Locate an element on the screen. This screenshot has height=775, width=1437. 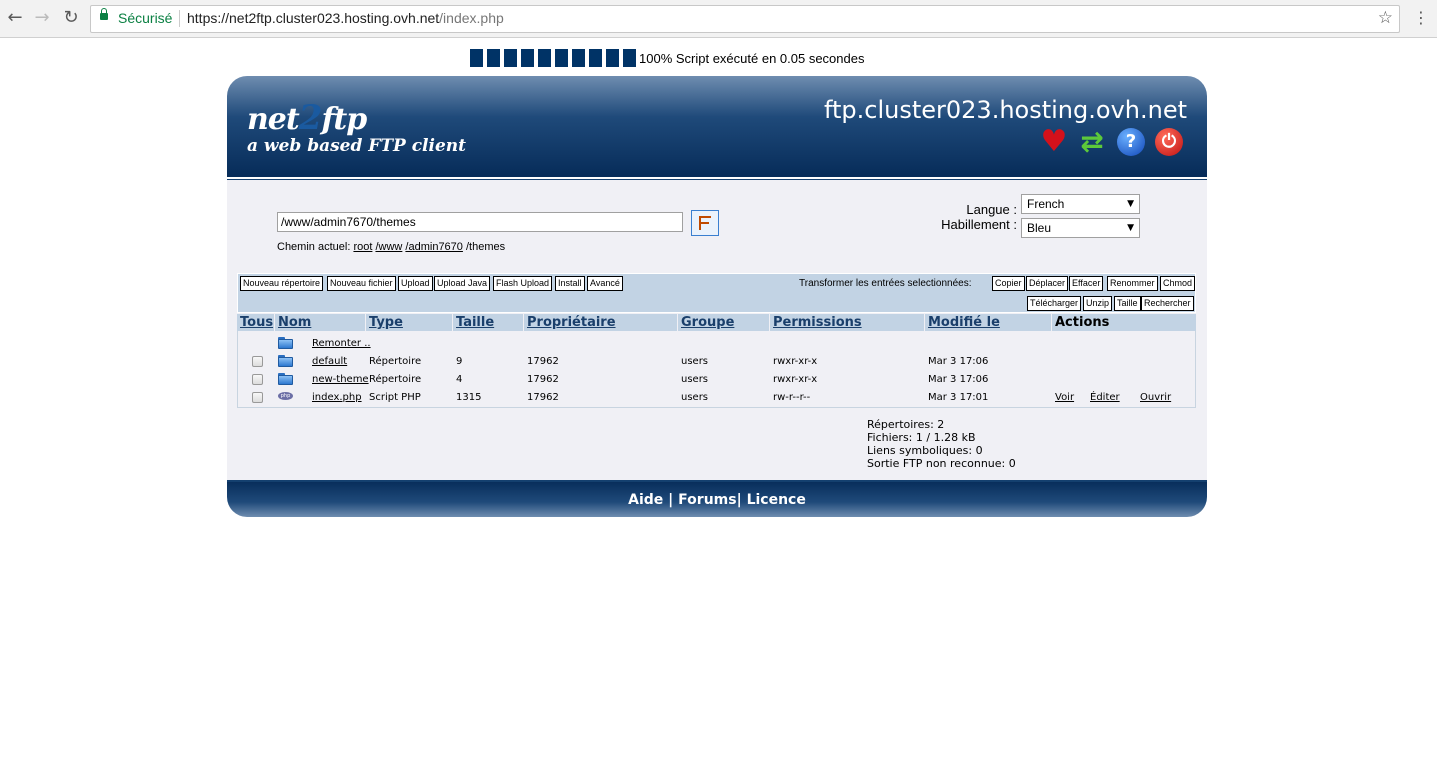
col-group: Groupe is located at coordinates (723, 322).